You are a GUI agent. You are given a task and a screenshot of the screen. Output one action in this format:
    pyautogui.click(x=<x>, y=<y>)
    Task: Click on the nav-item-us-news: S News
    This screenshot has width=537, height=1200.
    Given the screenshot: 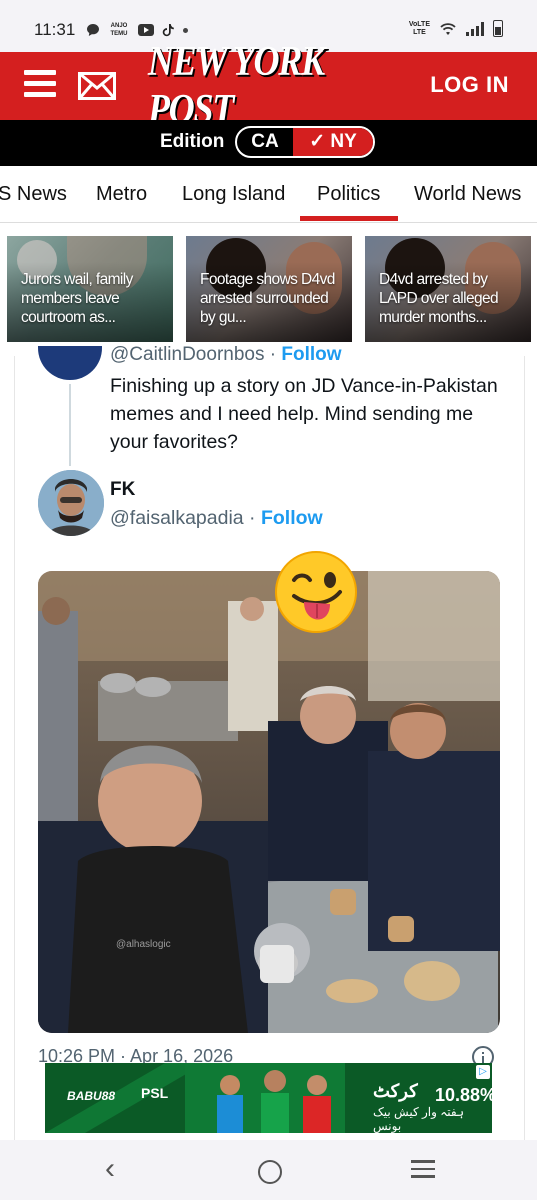 What is the action you would take?
    pyautogui.click(x=33, y=194)
    